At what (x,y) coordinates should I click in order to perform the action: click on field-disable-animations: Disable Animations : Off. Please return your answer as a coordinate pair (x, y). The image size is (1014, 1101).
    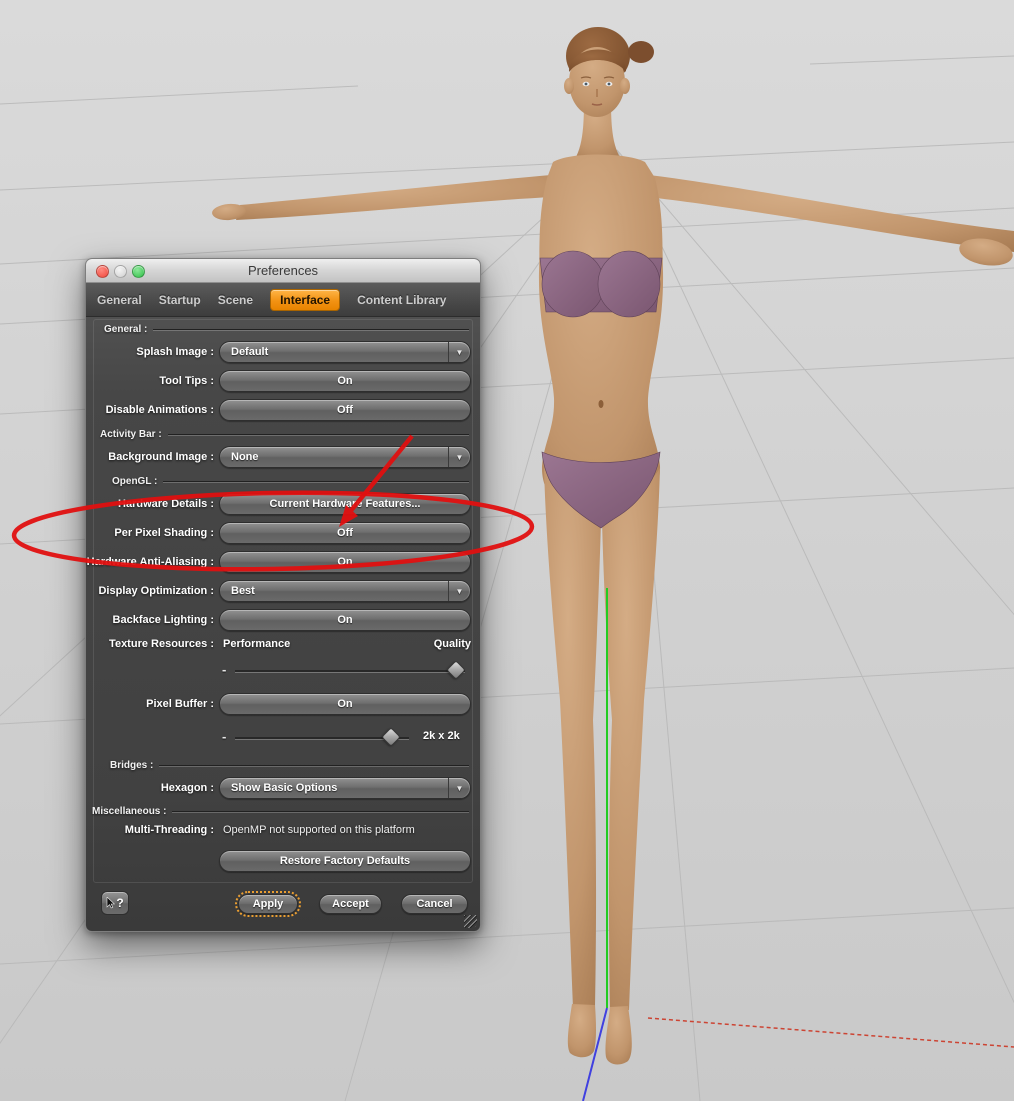
    Looking at the image, I should click on (284, 410).